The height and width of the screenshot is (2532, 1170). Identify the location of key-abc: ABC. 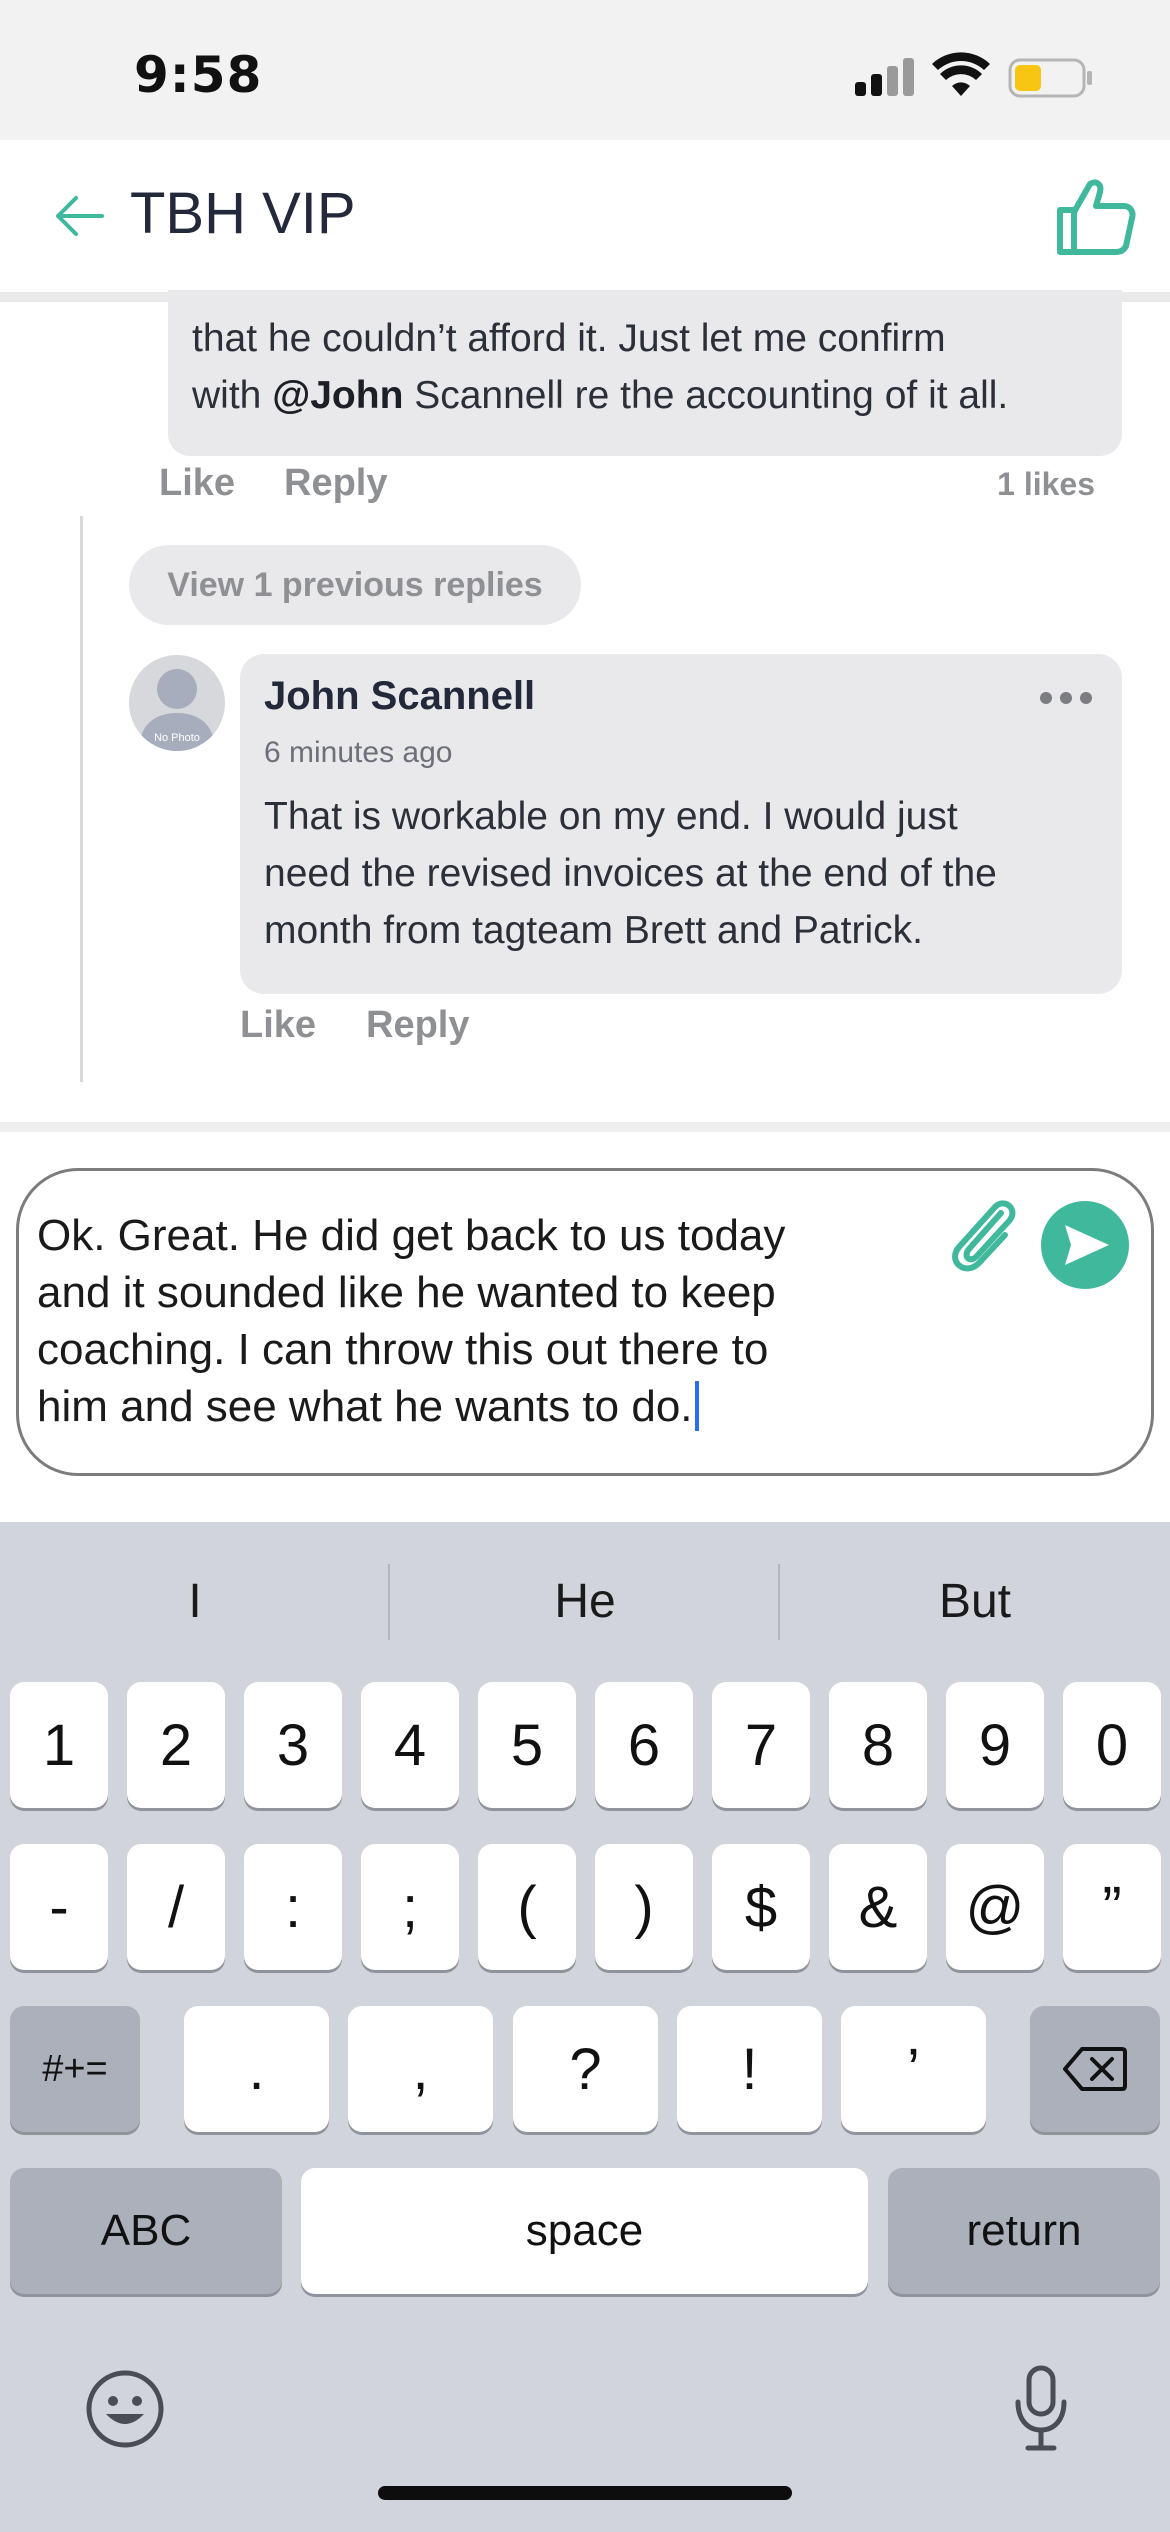
(146, 2231).